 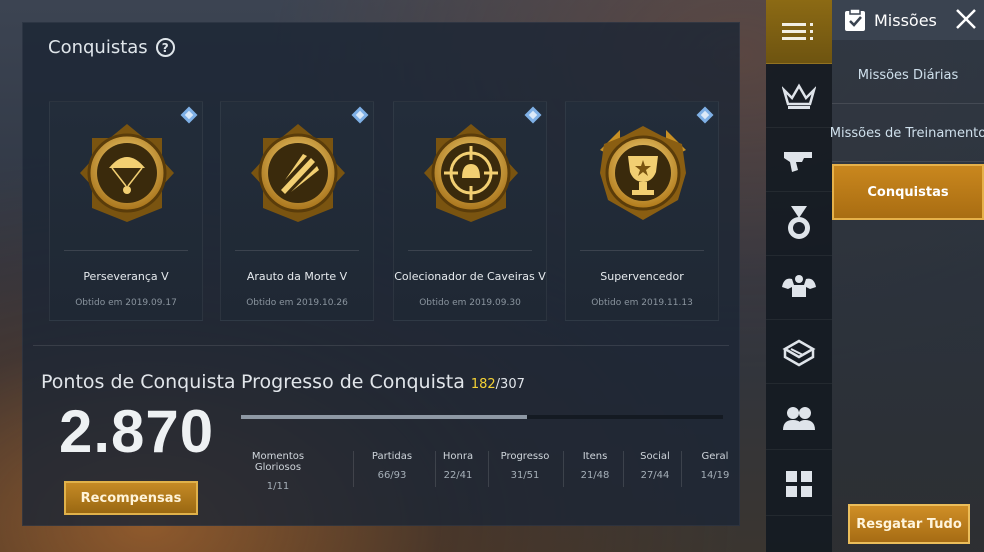 What do you see at coordinates (138, 382) in the screenshot?
I see `points-label: Pontos de Conquista` at bounding box center [138, 382].